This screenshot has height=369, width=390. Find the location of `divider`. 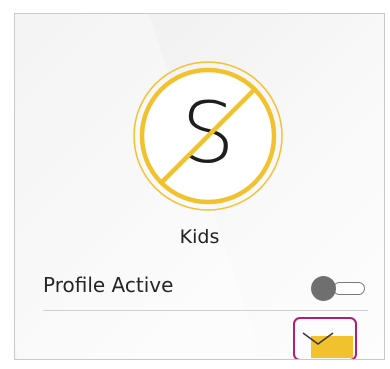

divider is located at coordinates (205, 310).